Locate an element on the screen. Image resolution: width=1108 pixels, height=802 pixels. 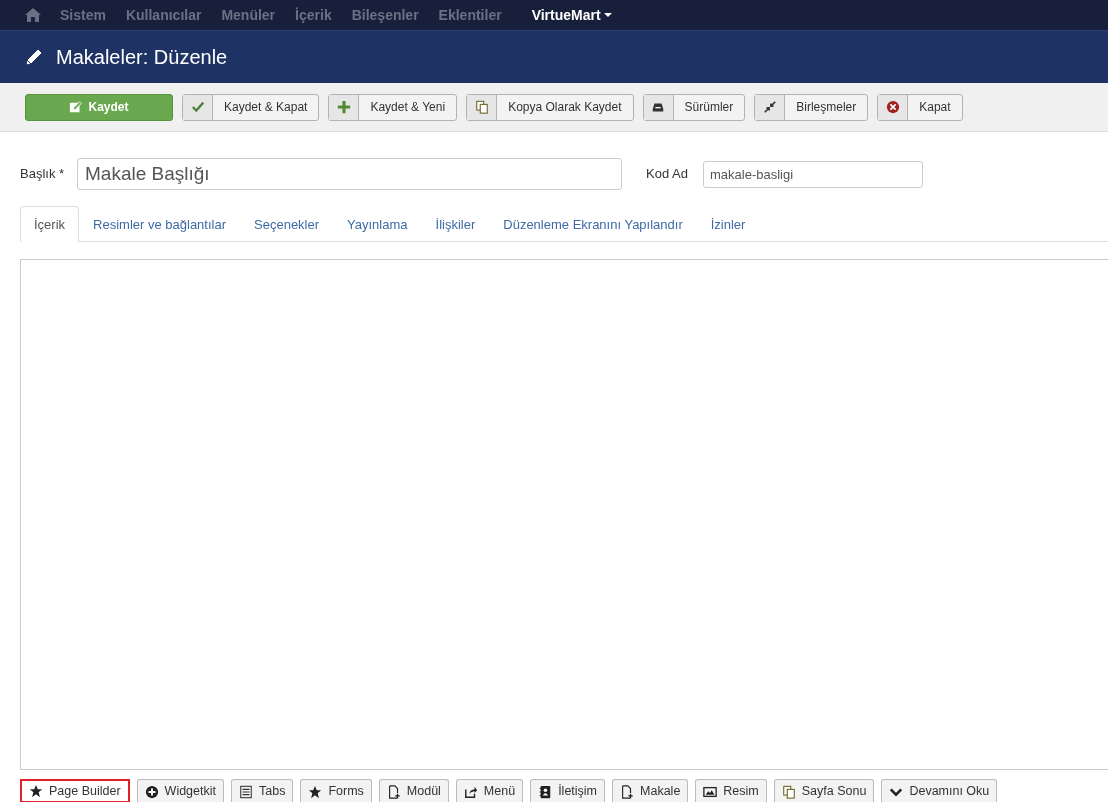
toolbar-button: Kaydet & Kapat is located at coordinates (251, 107).